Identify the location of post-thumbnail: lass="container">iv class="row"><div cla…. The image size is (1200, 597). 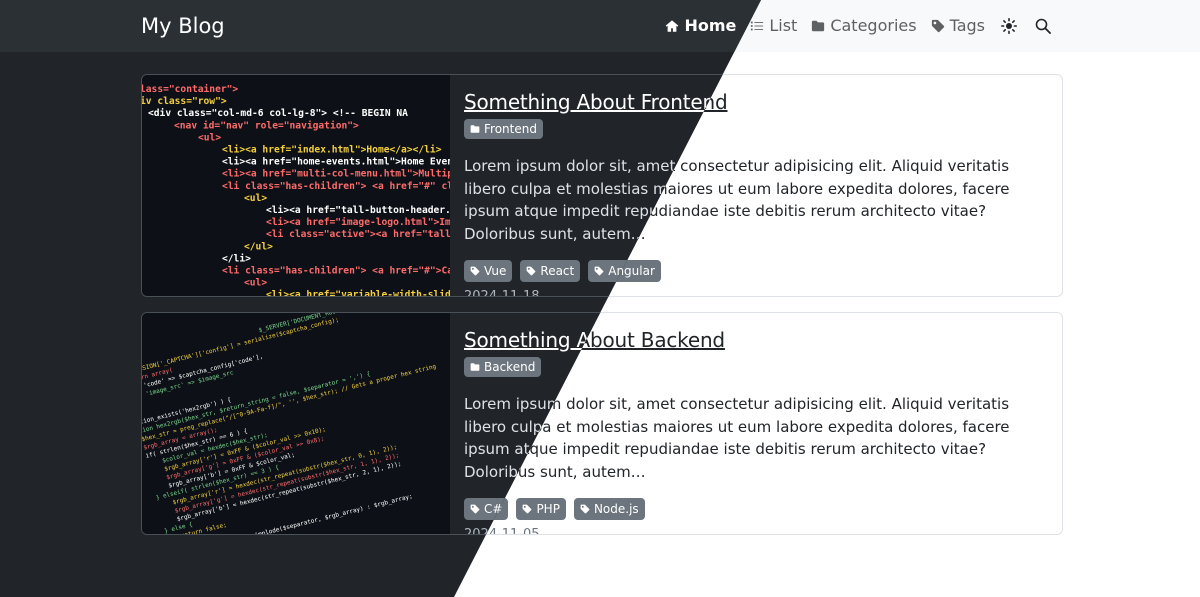
(296, 186).